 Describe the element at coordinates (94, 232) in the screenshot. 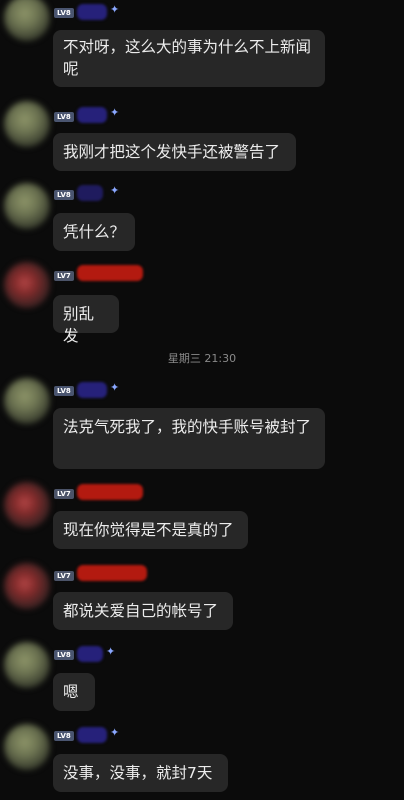

I see `message-bubble: 凭什么？` at that location.